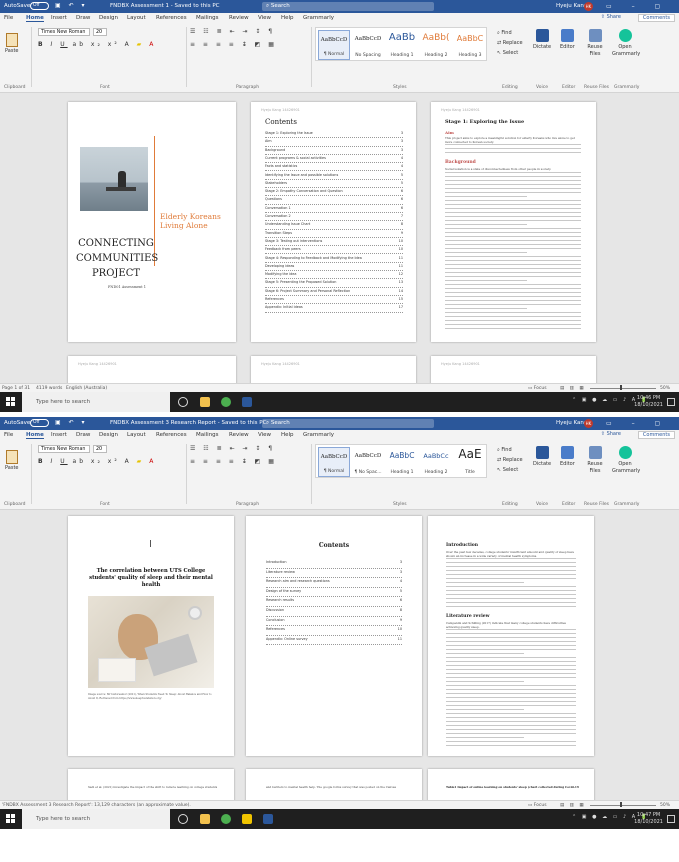  Describe the element at coordinates (334, 209) in the screenshot. I see `toc-entry: Conversation 1 6` at that location.